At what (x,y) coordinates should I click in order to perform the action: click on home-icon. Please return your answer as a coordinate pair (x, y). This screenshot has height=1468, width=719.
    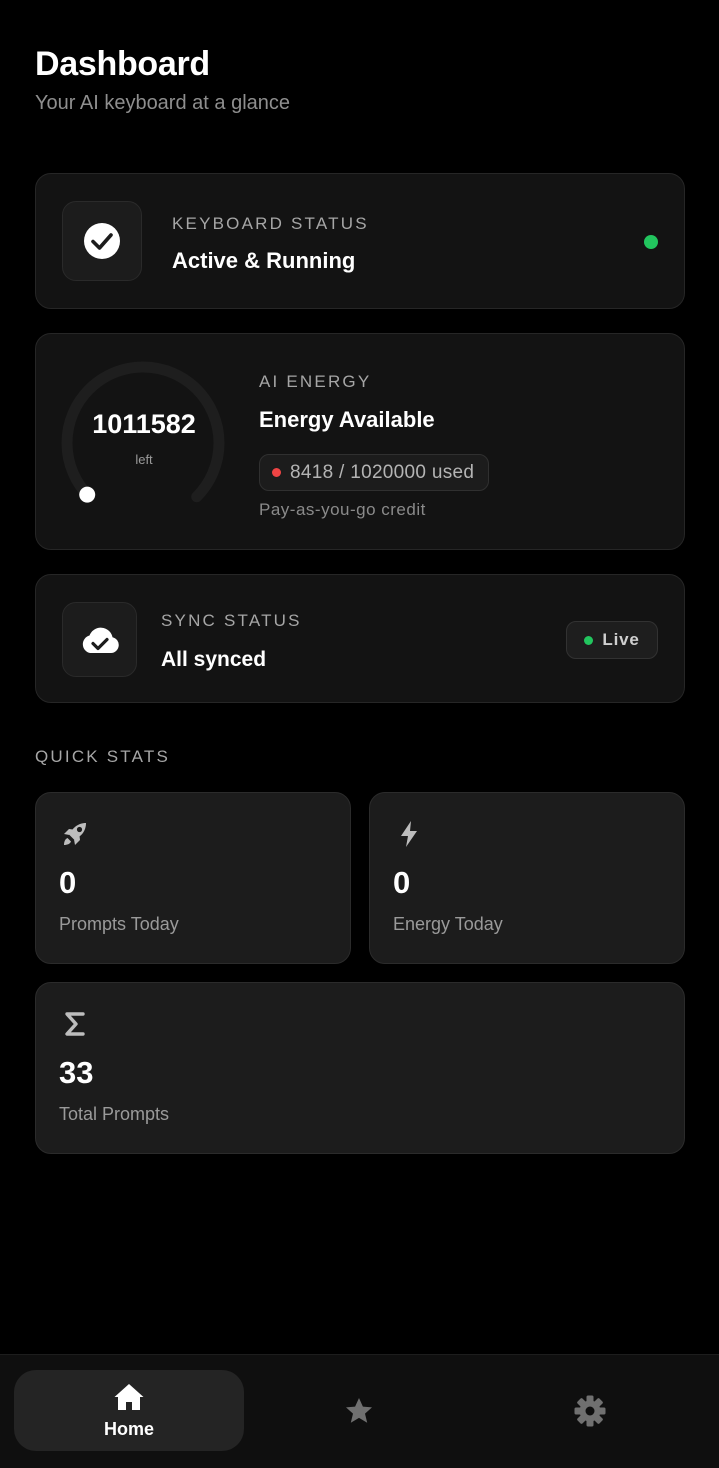
    Looking at the image, I should click on (129, 1396).